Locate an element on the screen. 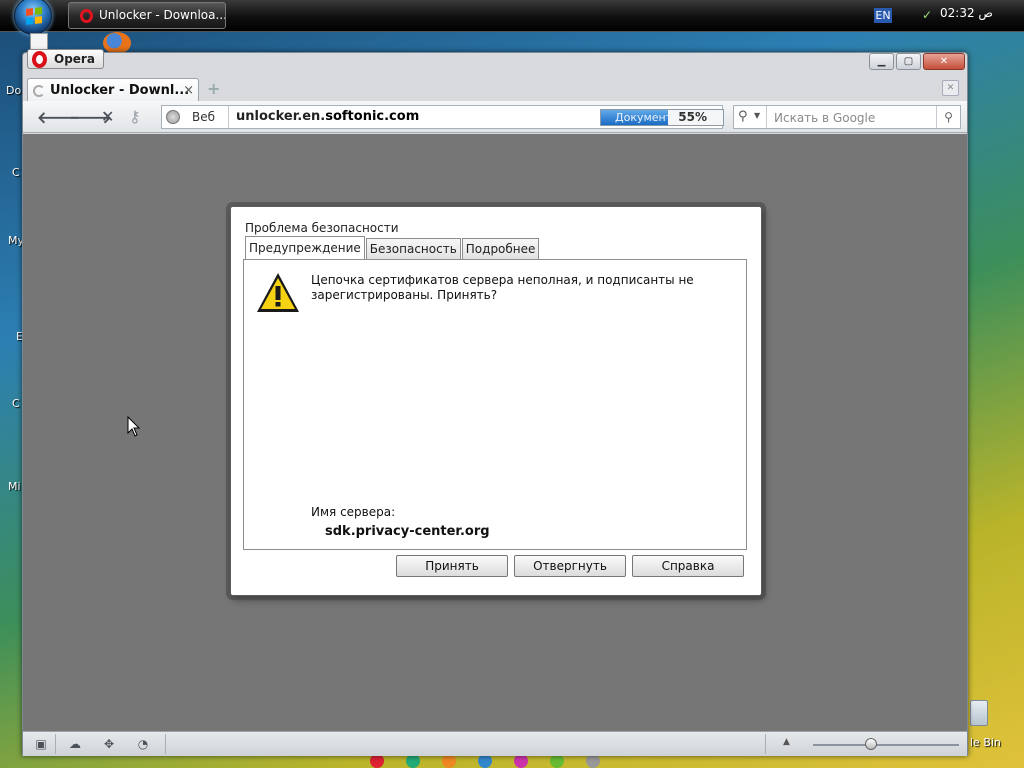 The image size is (1024, 768). opera-logo-icon is located at coordinates (39, 59).